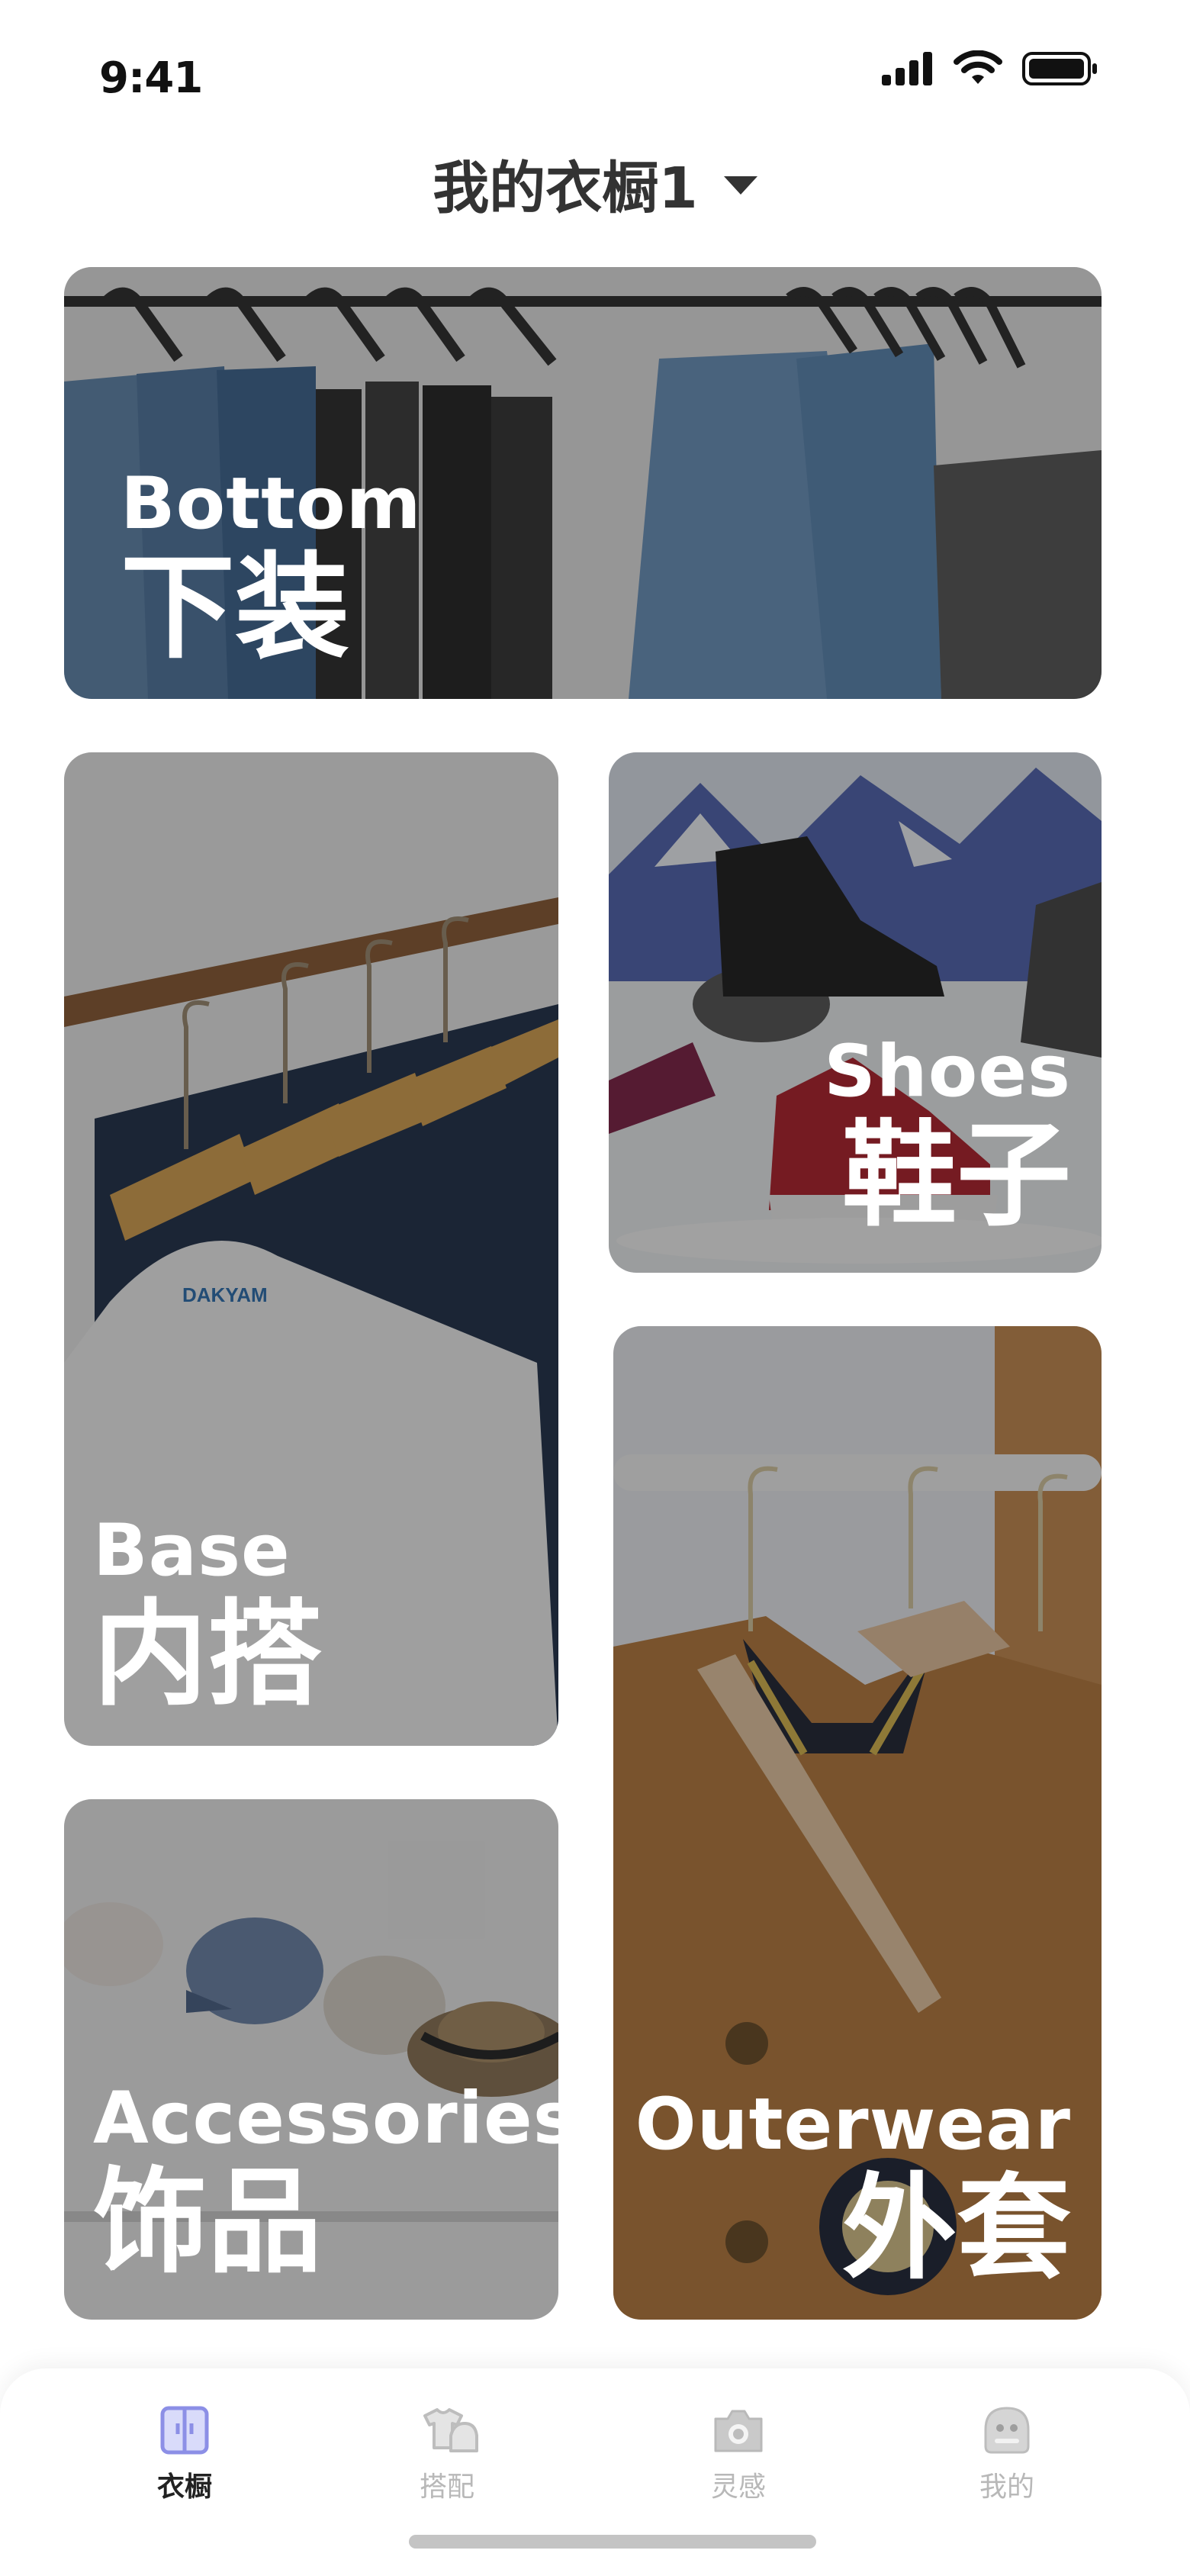 This screenshot has width=1190, height=2576. Describe the element at coordinates (192, 1550) in the screenshot. I see `category-en-label: Base` at that location.